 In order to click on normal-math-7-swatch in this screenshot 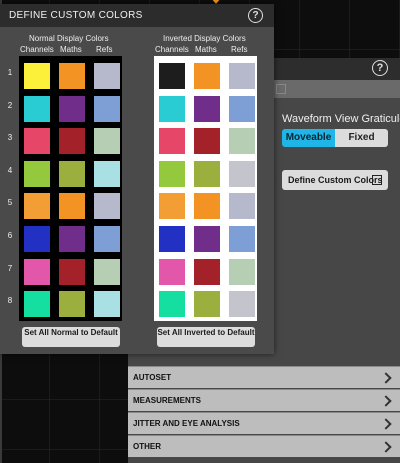, I will do `click(72, 271)`.